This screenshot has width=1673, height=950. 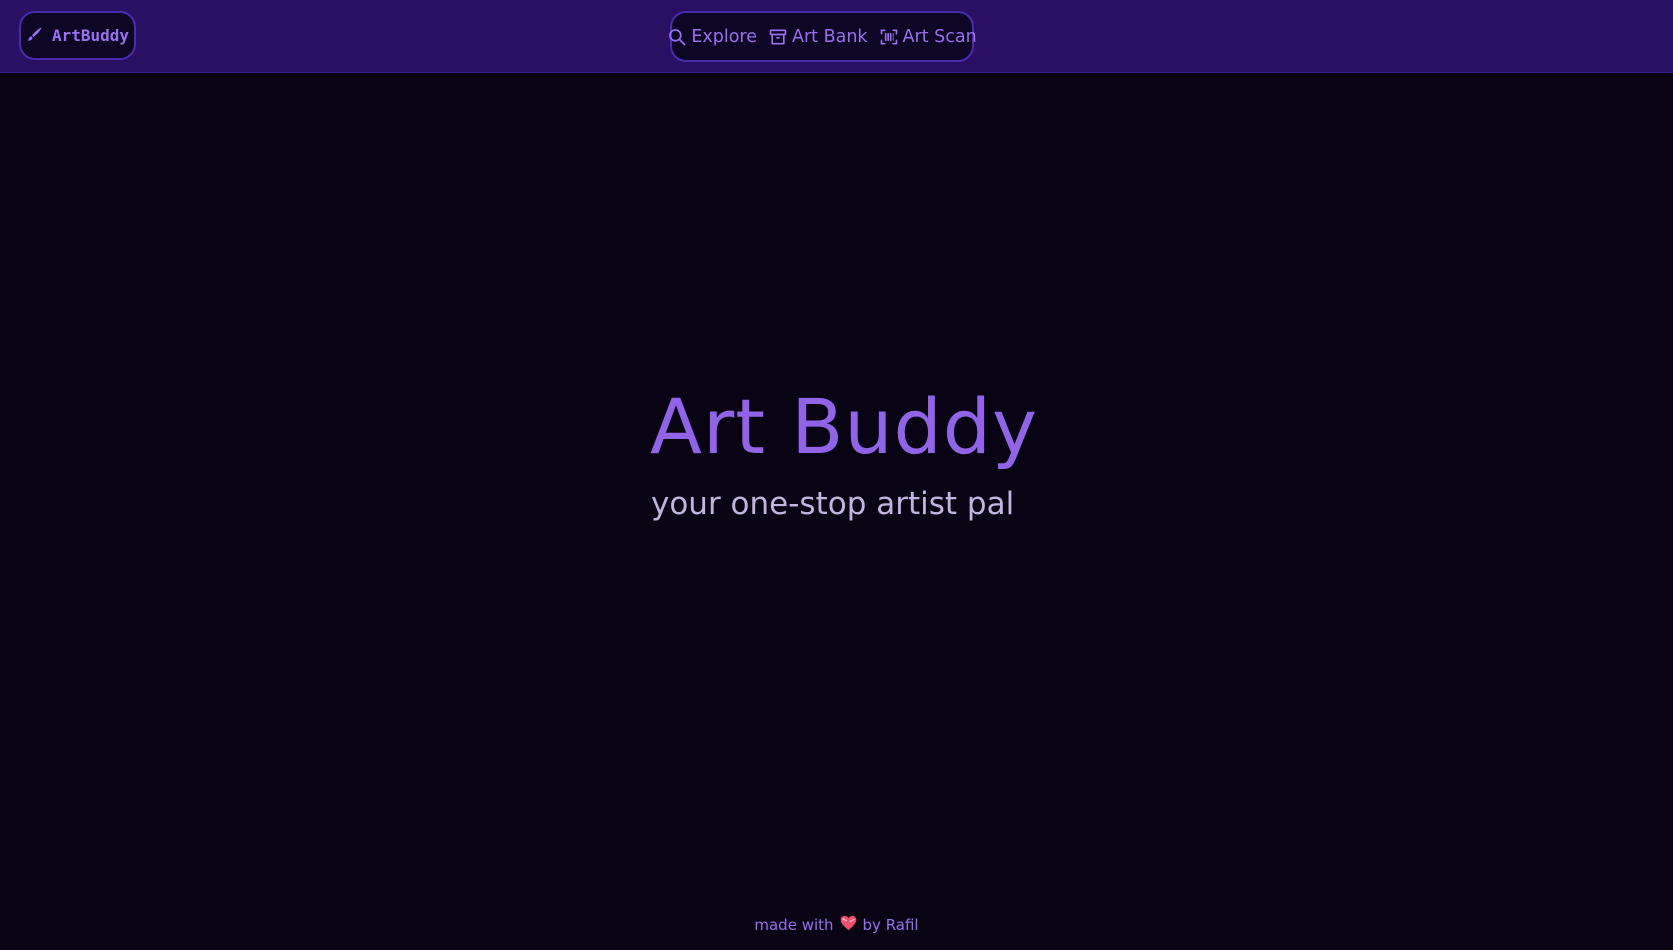 What do you see at coordinates (778, 37) in the screenshot?
I see `archive-icon` at bounding box center [778, 37].